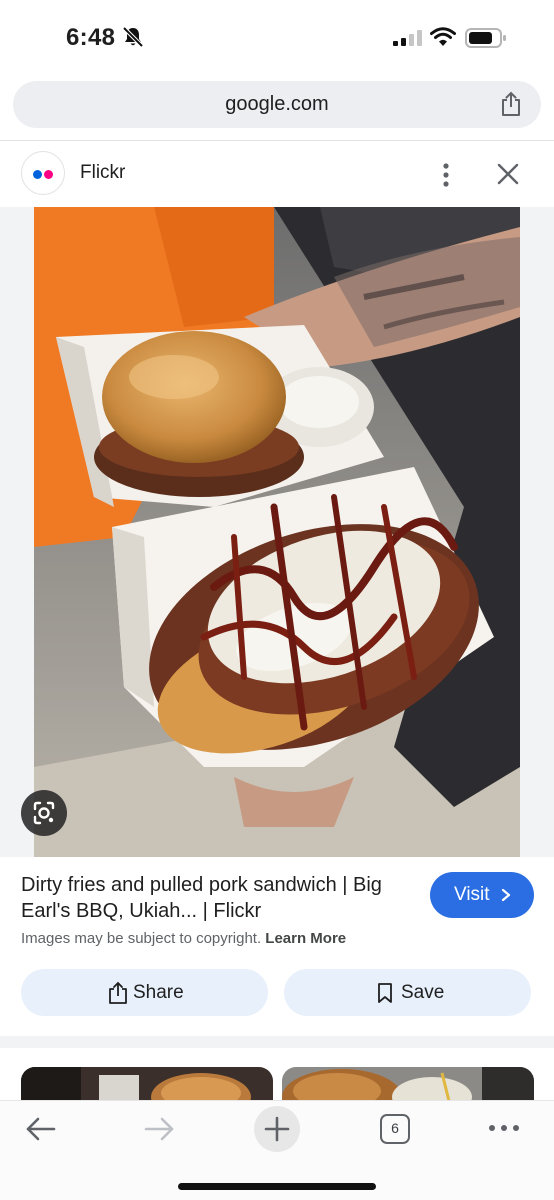  What do you see at coordinates (43, 173) in the screenshot?
I see `flickr-logo` at bounding box center [43, 173].